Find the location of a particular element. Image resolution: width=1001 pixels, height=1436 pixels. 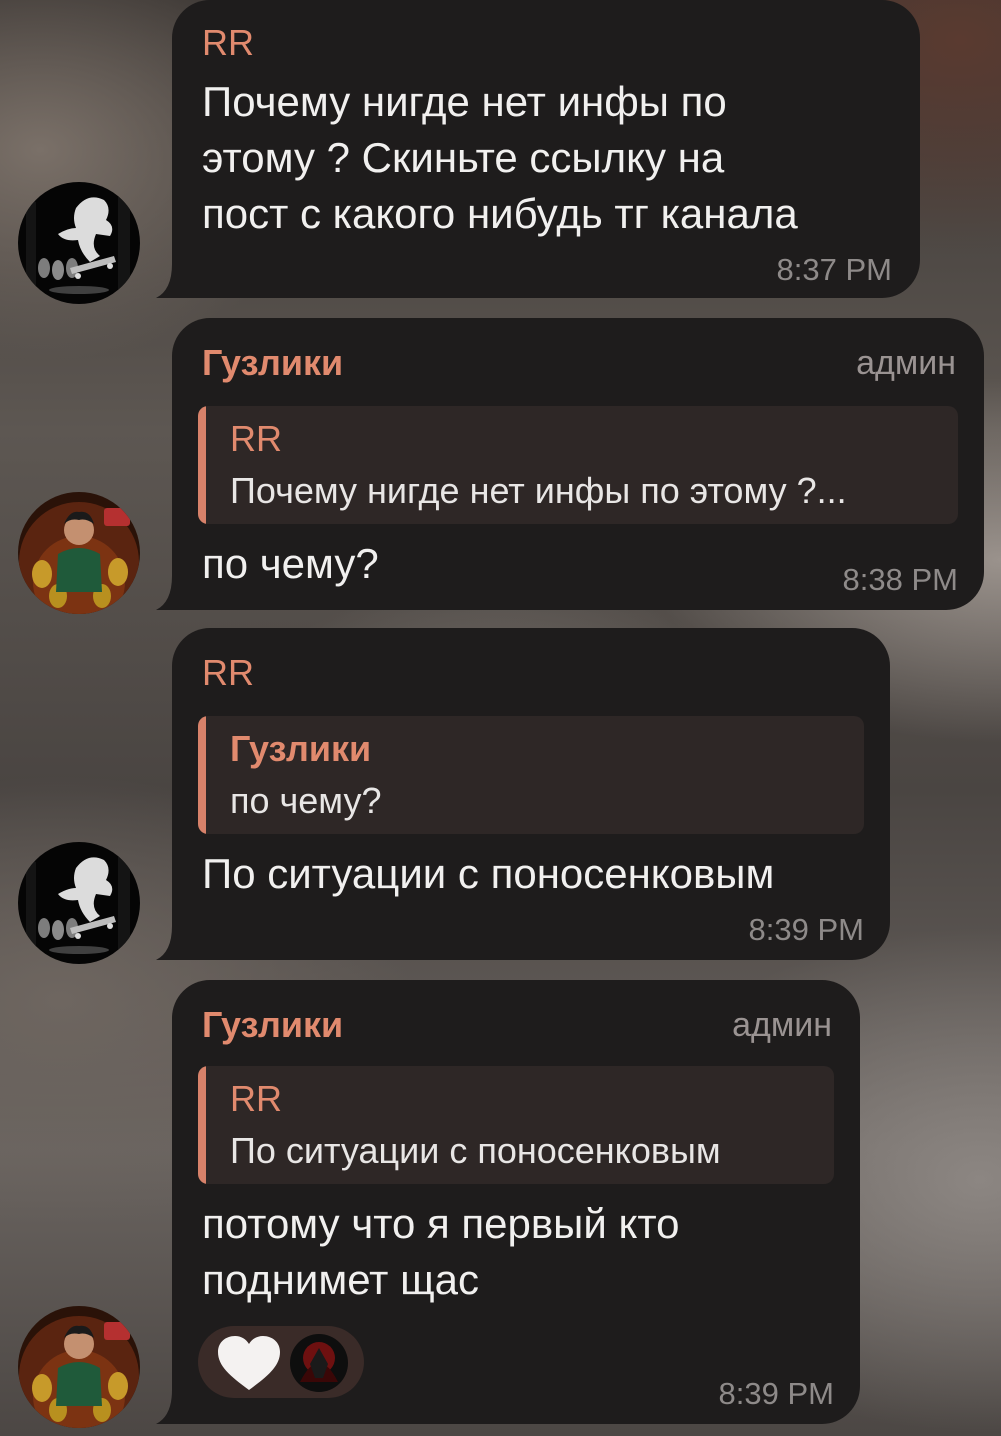

message-time: 8:37 PM is located at coordinates (834, 269).